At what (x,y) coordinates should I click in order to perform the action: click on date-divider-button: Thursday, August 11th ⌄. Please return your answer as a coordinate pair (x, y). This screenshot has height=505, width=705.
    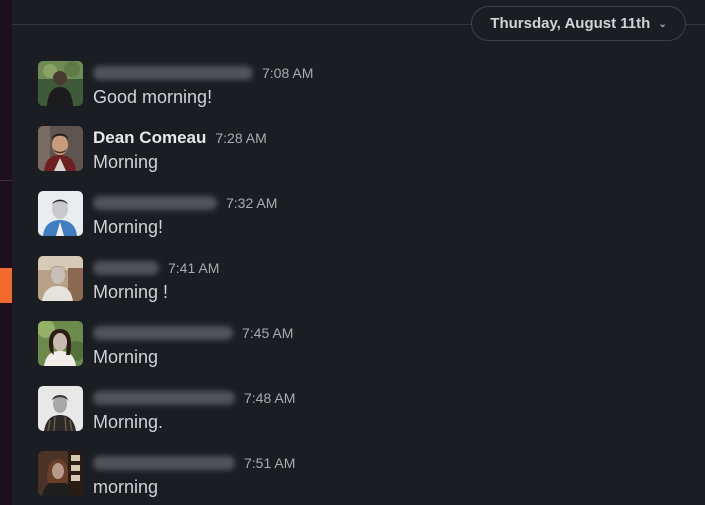
    Looking at the image, I should click on (578, 23).